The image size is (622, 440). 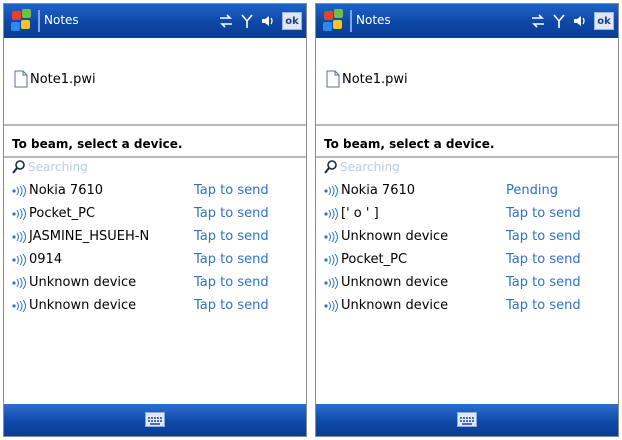 What do you see at coordinates (469, 214) in the screenshot?
I see `device-row: [' o ' ] Tap to send` at bounding box center [469, 214].